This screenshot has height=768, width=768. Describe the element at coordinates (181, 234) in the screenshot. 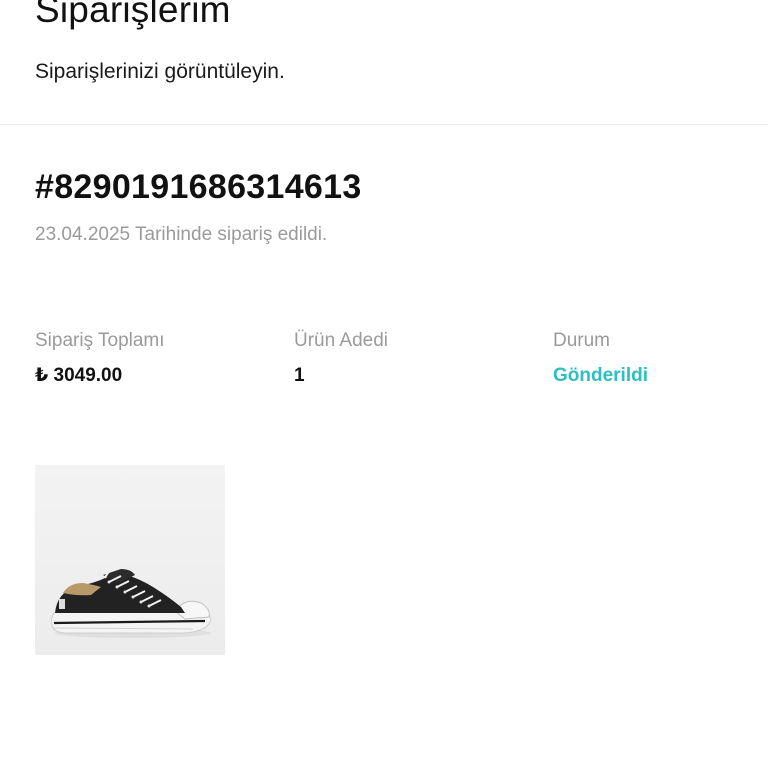

I see `order-date: 23.04.2025 Tarihinde sipariş edildi.` at that location.